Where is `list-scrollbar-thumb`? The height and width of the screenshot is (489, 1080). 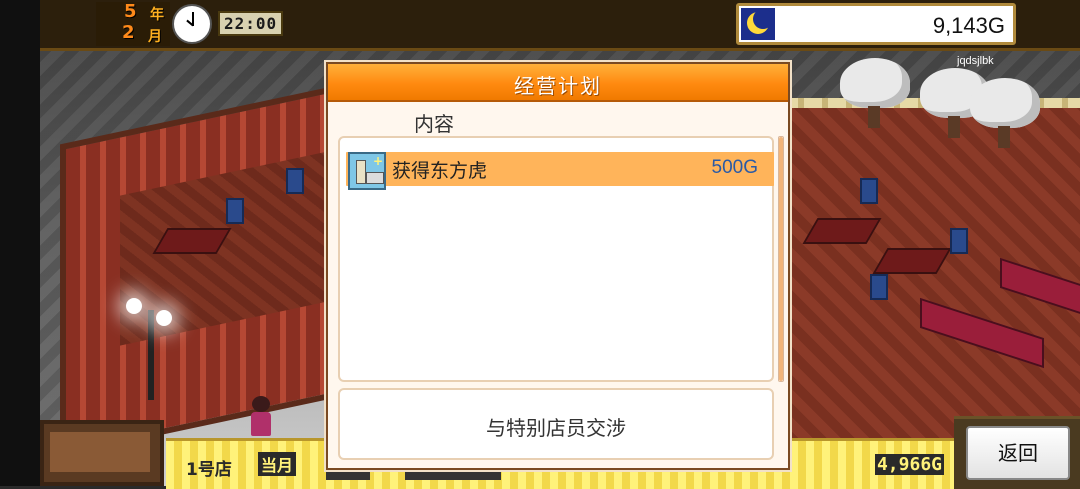
list-scrollbar-thumb is located at coordinates (781, 259).